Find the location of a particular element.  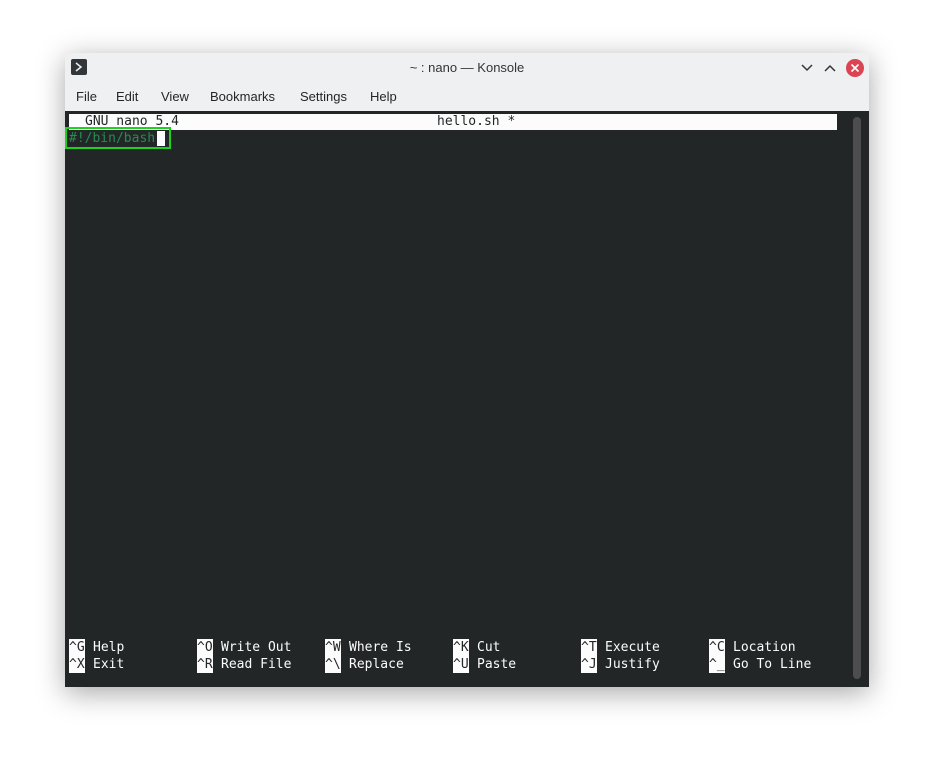

highlight-box is located at coordinates (118, 138).